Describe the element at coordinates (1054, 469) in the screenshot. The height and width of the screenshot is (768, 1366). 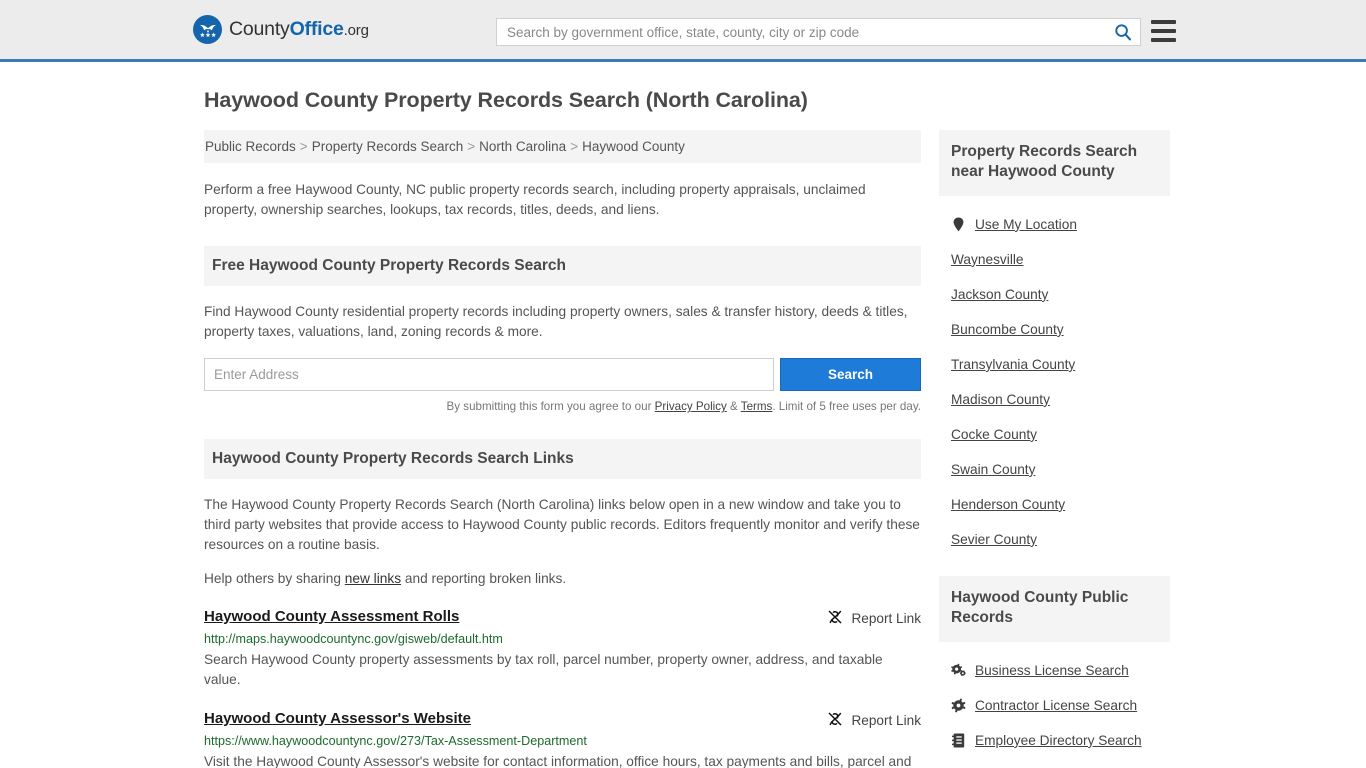
I see `sidebar-item-swain-county: Swain County` at that location.